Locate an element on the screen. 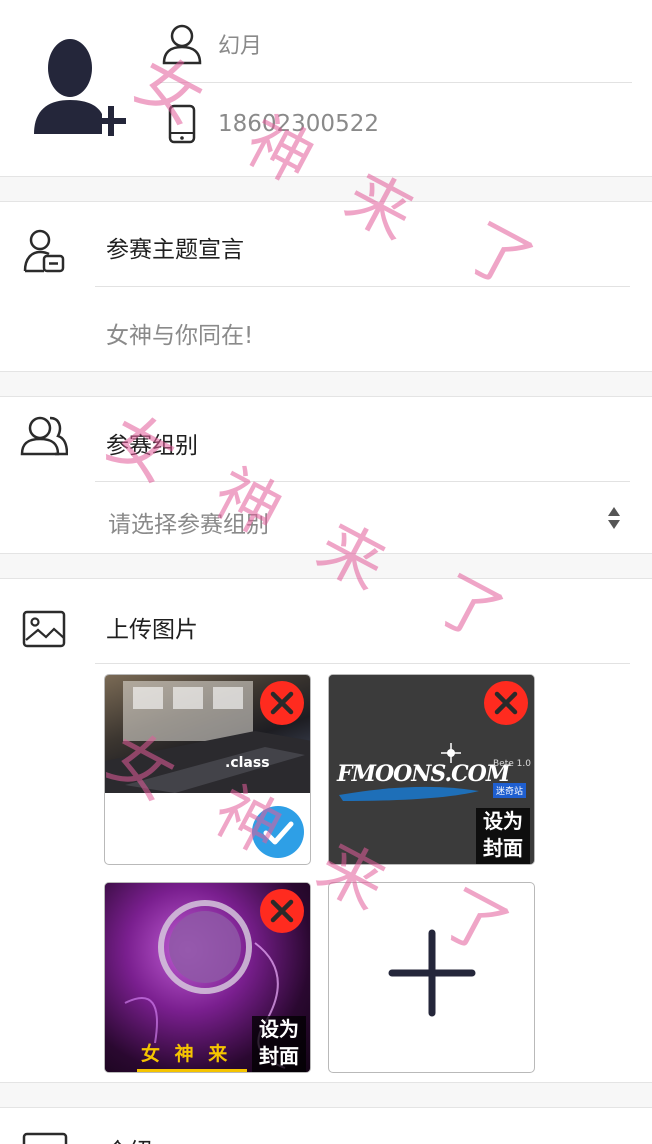  add-user-icon is located at coordinates (80, 87).